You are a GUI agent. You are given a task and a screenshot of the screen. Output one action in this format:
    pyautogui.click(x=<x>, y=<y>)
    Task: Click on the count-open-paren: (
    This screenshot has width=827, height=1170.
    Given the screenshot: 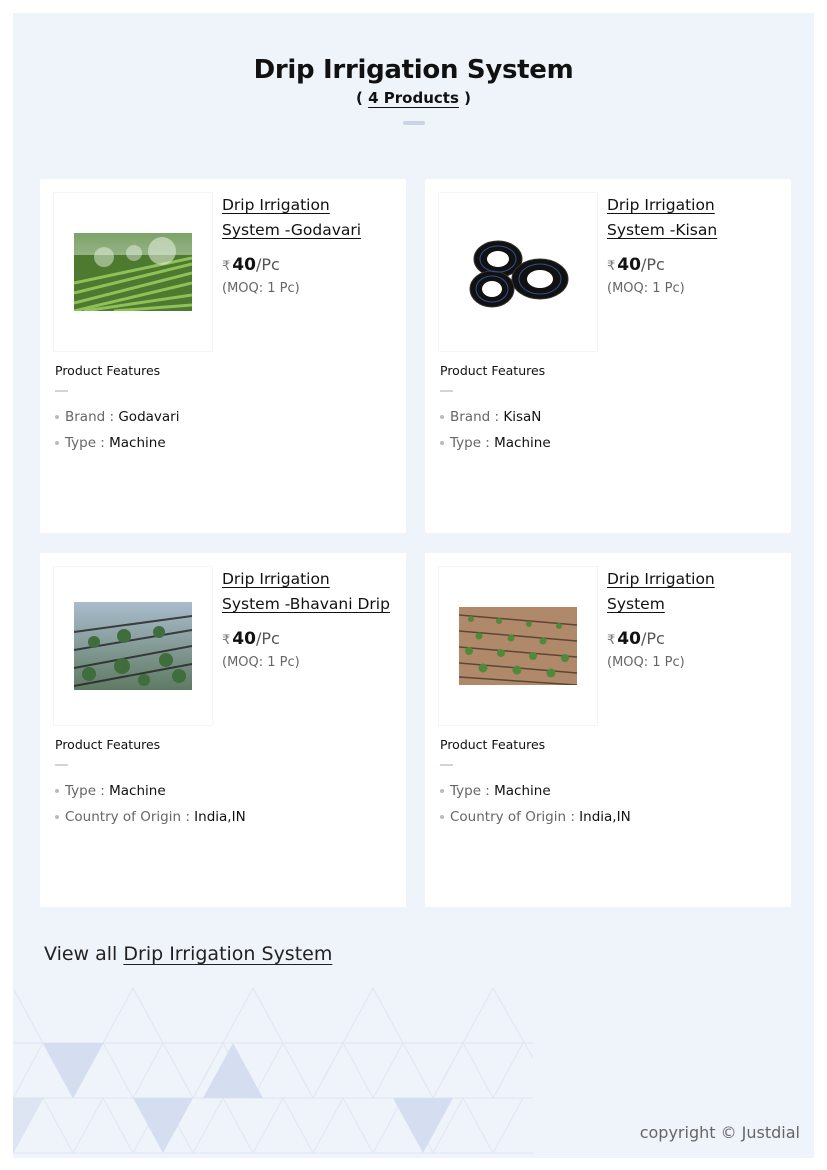 What is the action you would take?
    pyautogui.click(x=362, y=98)
    